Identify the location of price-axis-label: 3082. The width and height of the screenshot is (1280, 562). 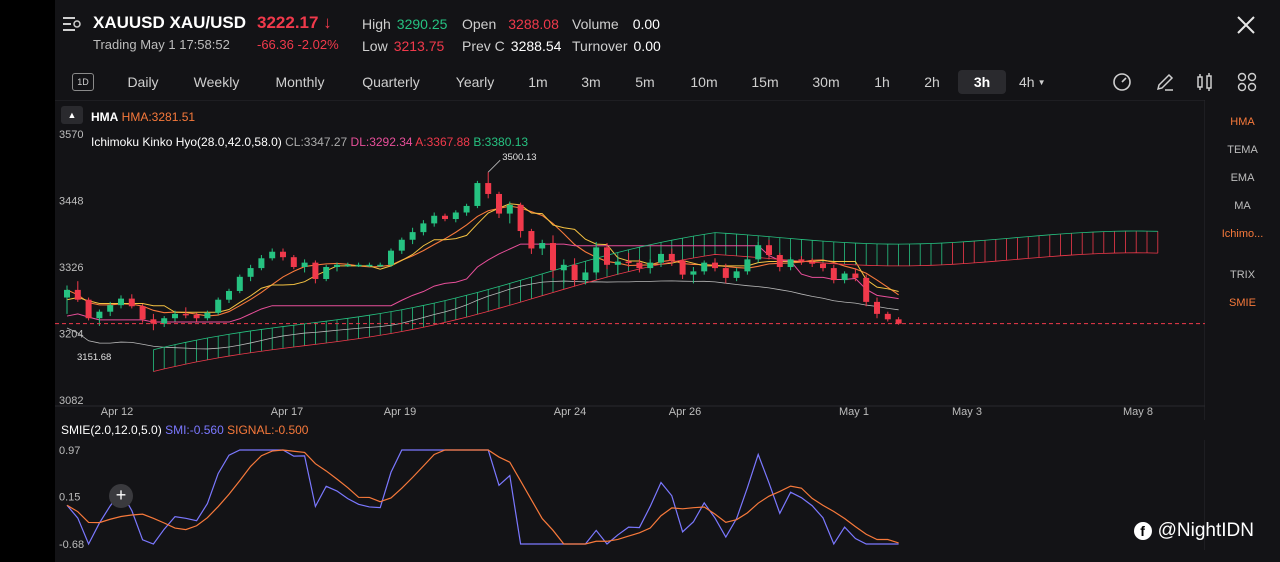
(71, 401).